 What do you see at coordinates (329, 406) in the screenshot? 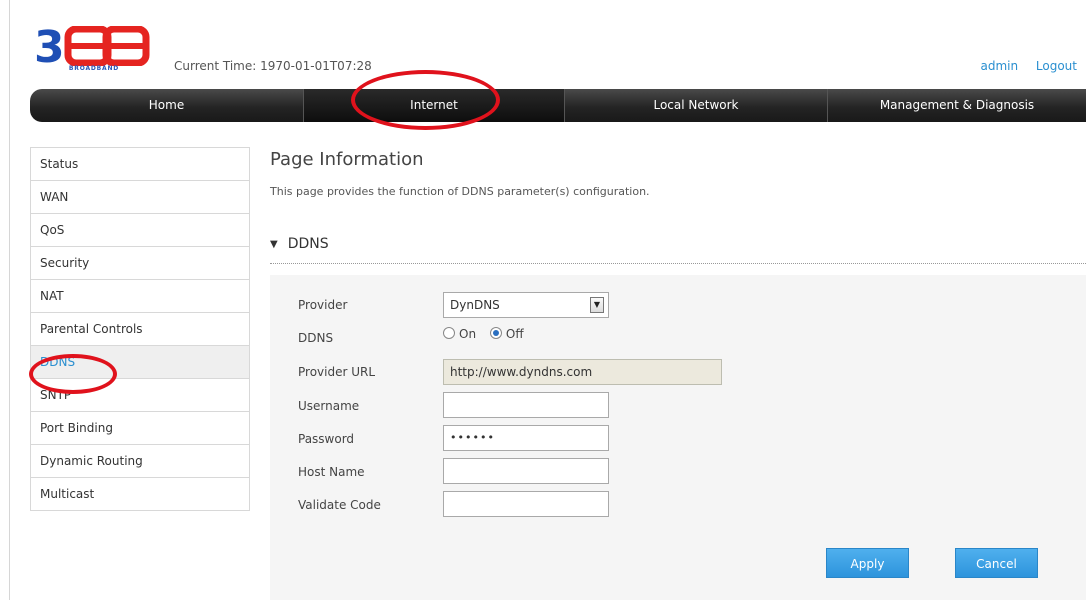
I see `username-label: Username` at bounding box center [329, 406].